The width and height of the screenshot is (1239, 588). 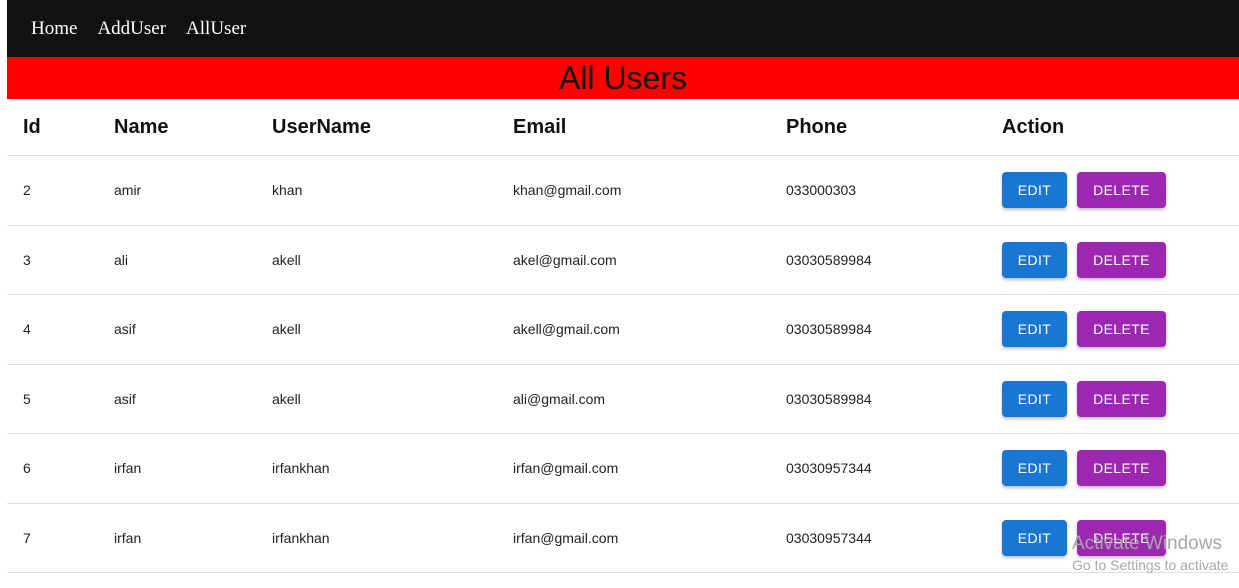 What do you see at coordinates (559, 398) in the screenshot?
I see `cell-email: ali@gmail.com` at bounding box center [559, 398].